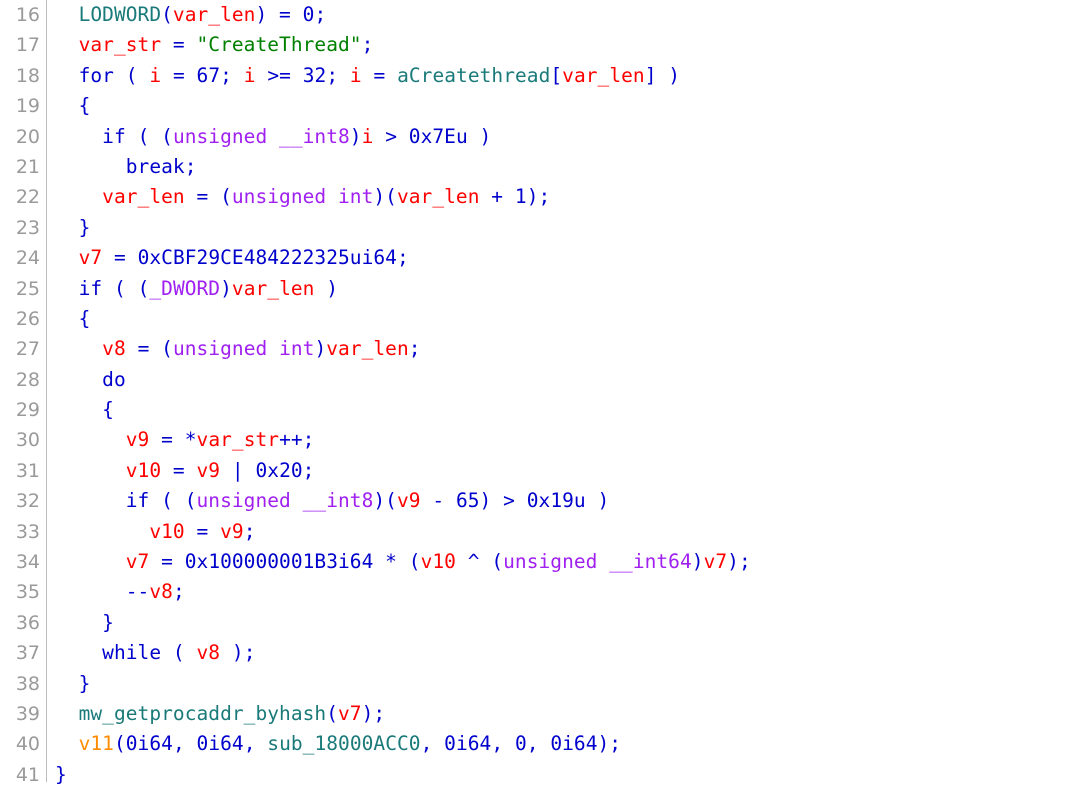 Image resolution: width=1080 pixels, height=790 pixels. I want to click on code-line: 38 }, so click(540, 684).